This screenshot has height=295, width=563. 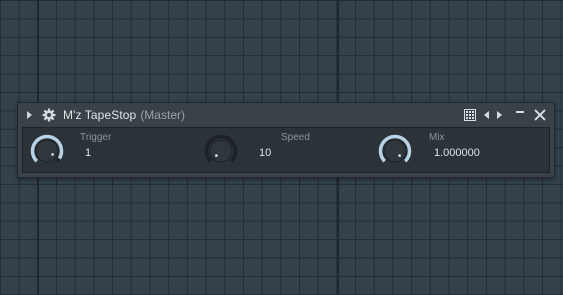 I want to click on param-label: Trigger, so click(x=96, y=137).